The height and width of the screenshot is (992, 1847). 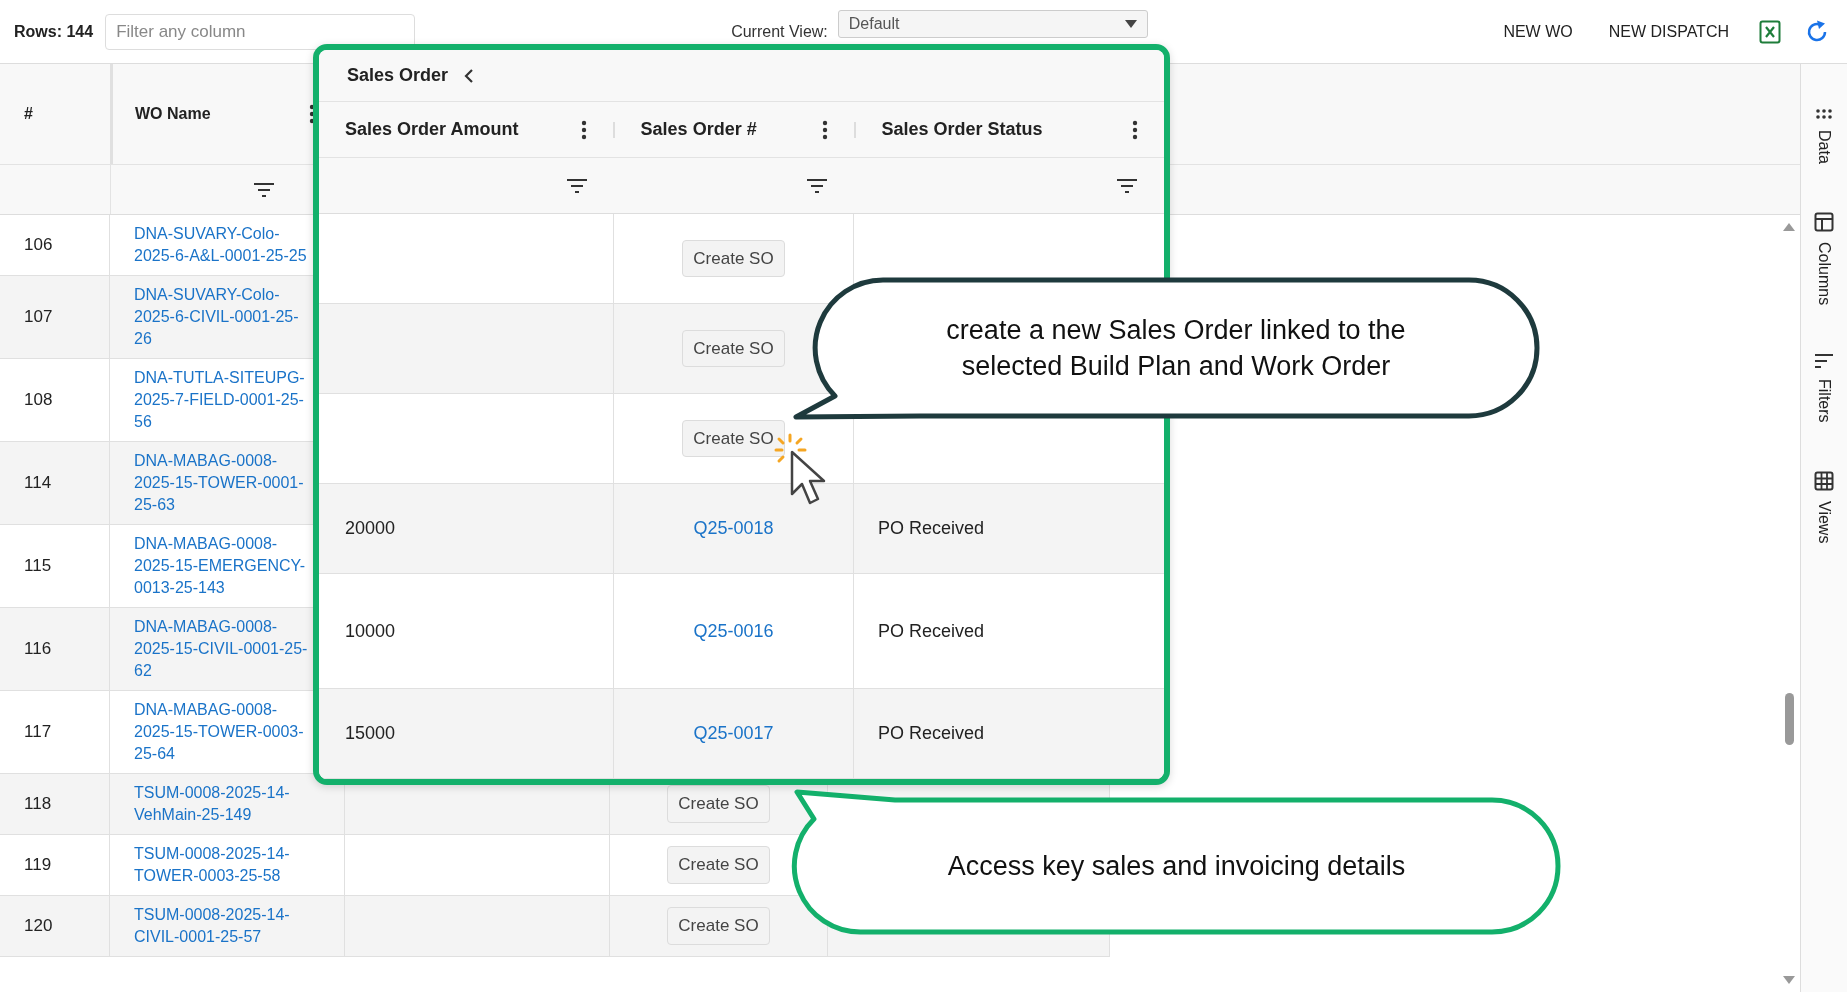 I want to click on refresh-icon, so click(x=1817, y=31).